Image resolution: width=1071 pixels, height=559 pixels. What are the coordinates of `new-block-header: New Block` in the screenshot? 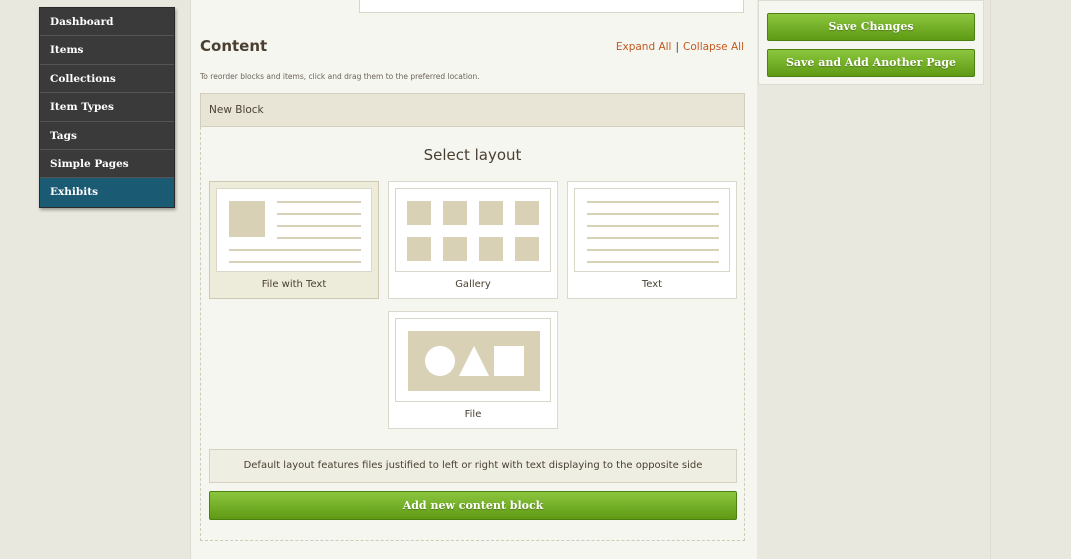 It's located at (472, 110).